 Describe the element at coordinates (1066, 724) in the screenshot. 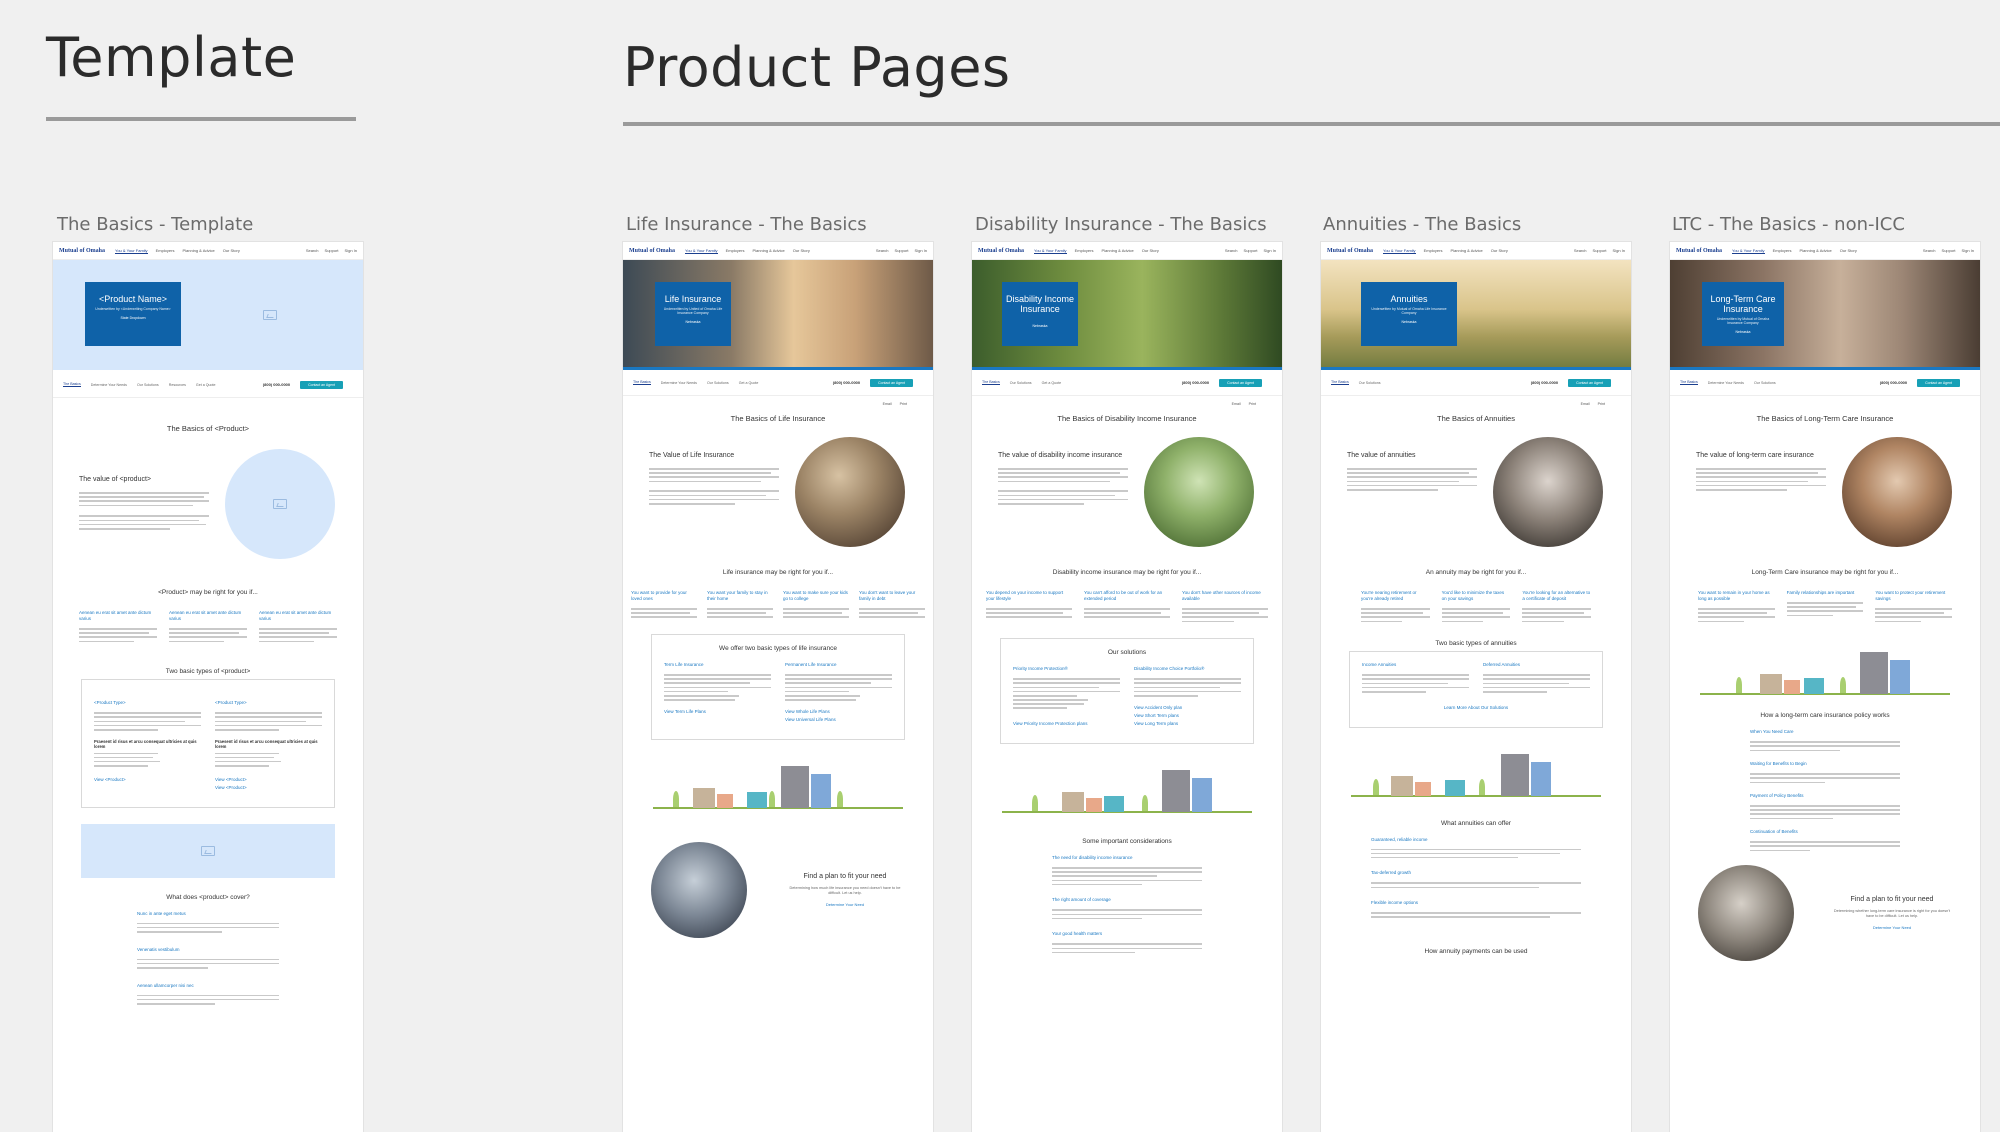

I see `view-plans-link: View Priority Income Protection plans` at that location.